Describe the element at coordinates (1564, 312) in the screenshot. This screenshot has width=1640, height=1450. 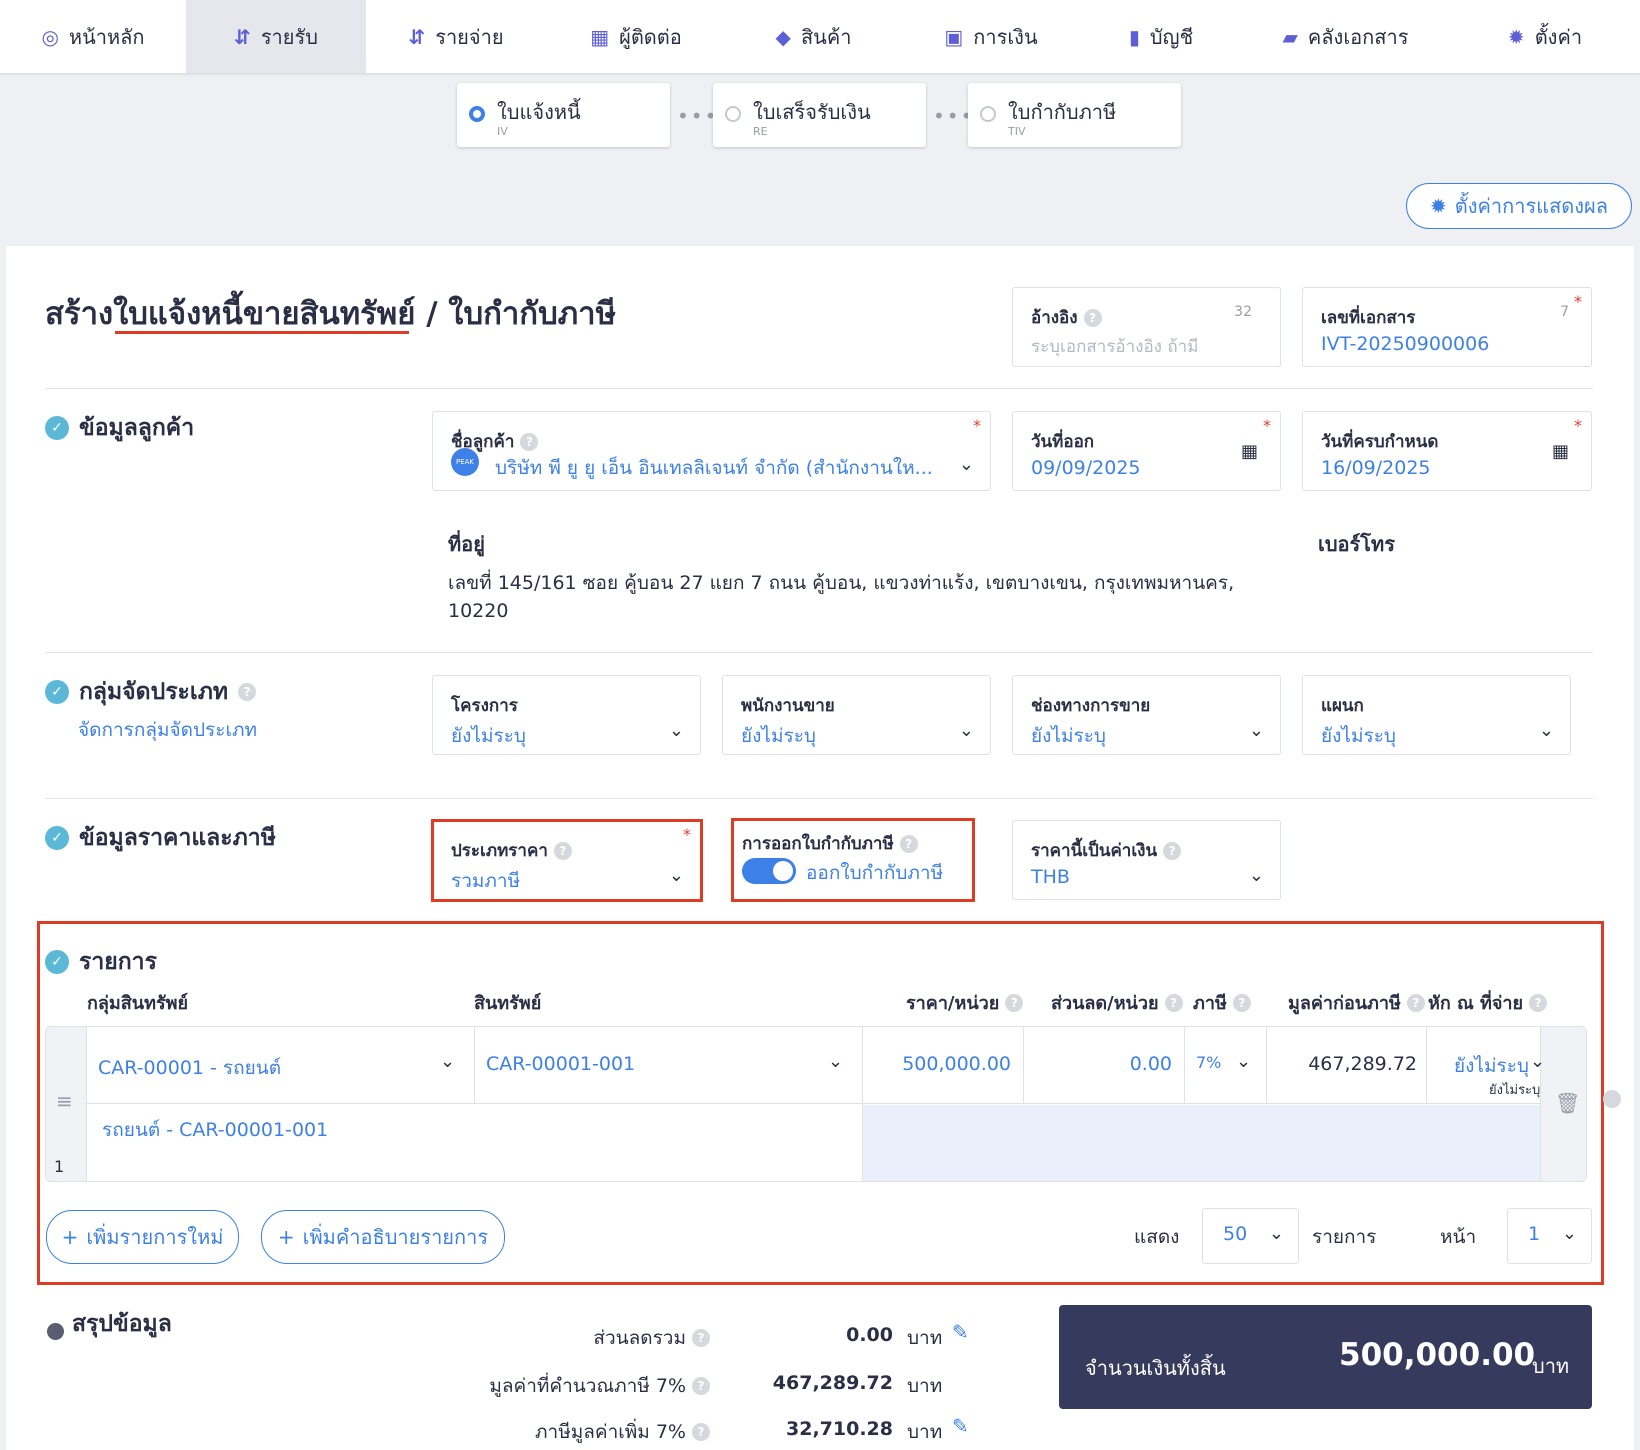
I see `char-counter: 7` at that location.